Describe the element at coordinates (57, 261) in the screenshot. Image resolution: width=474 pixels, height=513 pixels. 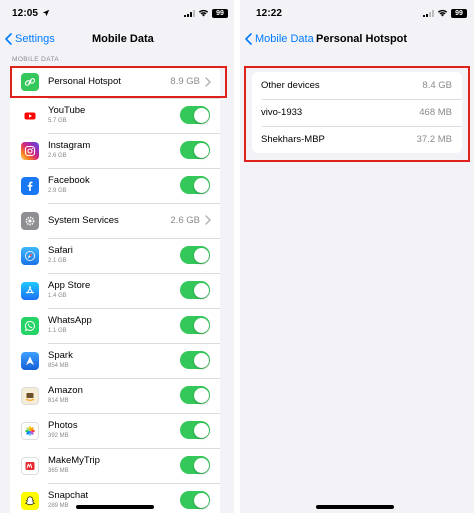
I see `app-usage: 2.1 GB` at that location.